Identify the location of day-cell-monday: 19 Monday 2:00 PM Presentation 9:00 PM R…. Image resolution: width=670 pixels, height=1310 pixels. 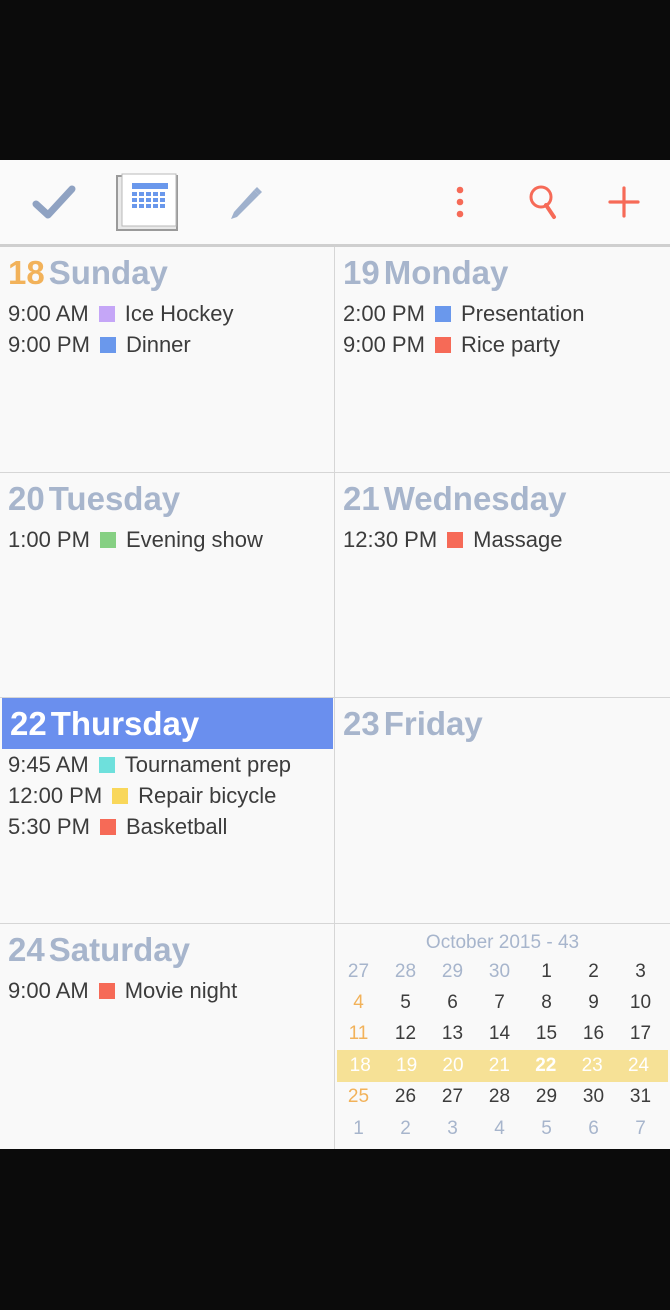
(502, 359).